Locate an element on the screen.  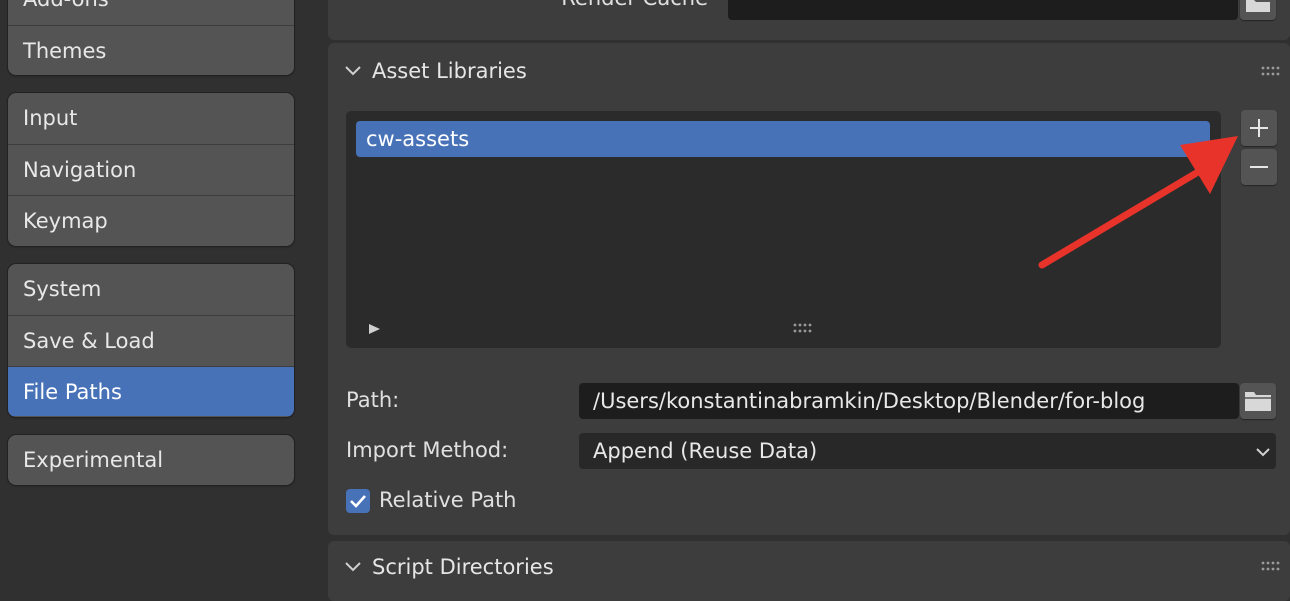
checkmark-icon is located at coordinates (358, 501).